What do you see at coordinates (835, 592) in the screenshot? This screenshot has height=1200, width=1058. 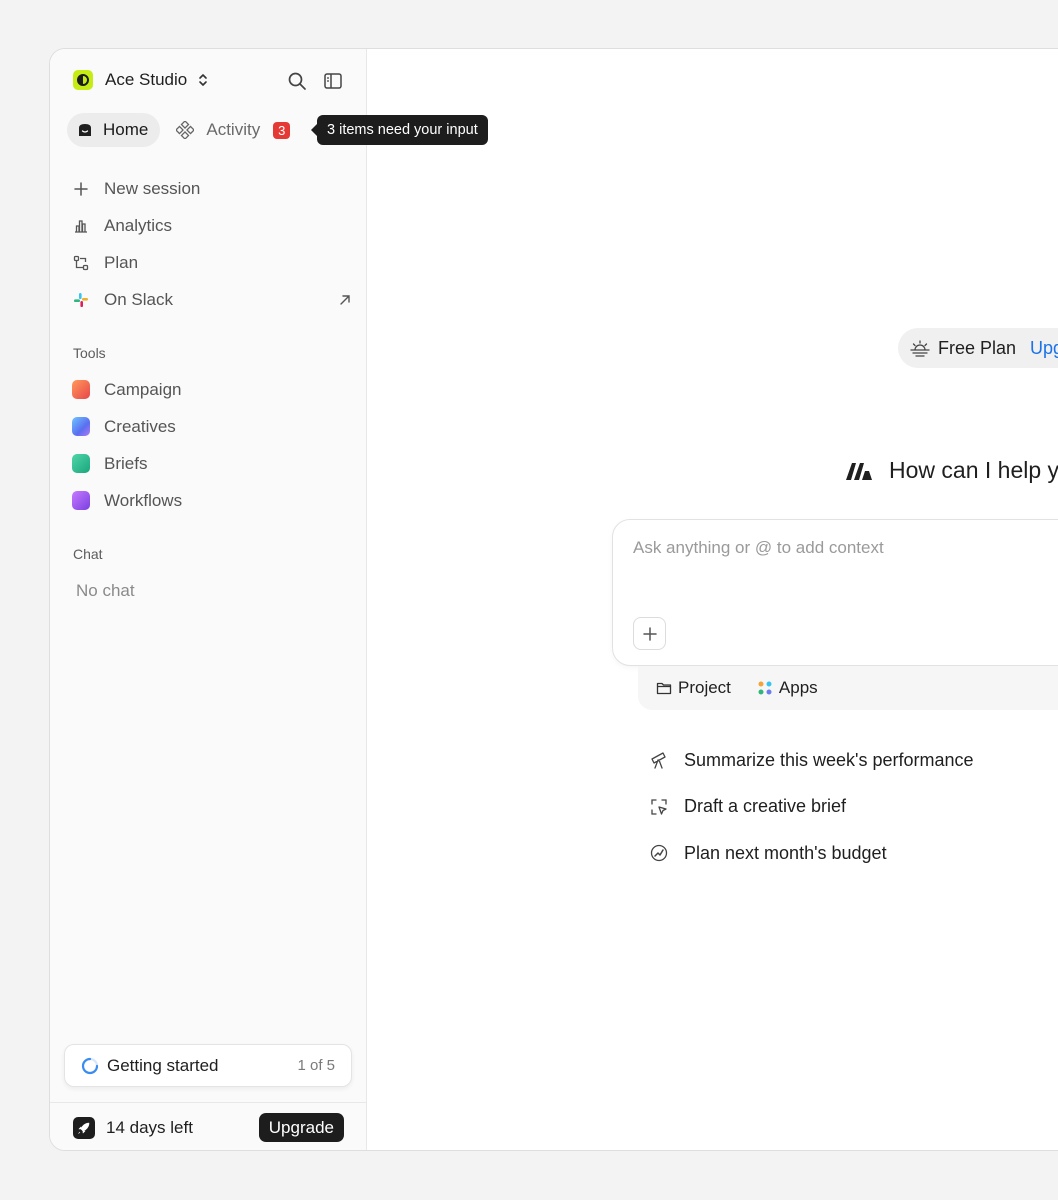 I see `composer` at bounding box center [835, 592].